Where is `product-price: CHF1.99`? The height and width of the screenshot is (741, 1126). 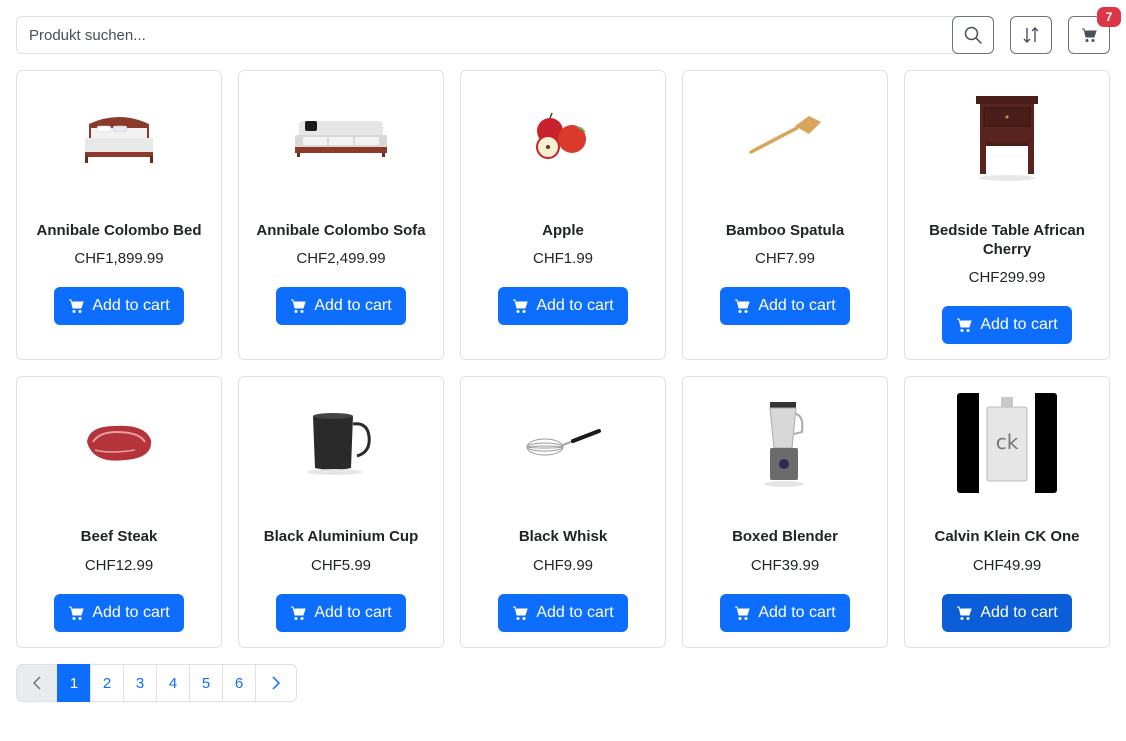 product-price: CHF1.99 is located at coordinates (563, 258).